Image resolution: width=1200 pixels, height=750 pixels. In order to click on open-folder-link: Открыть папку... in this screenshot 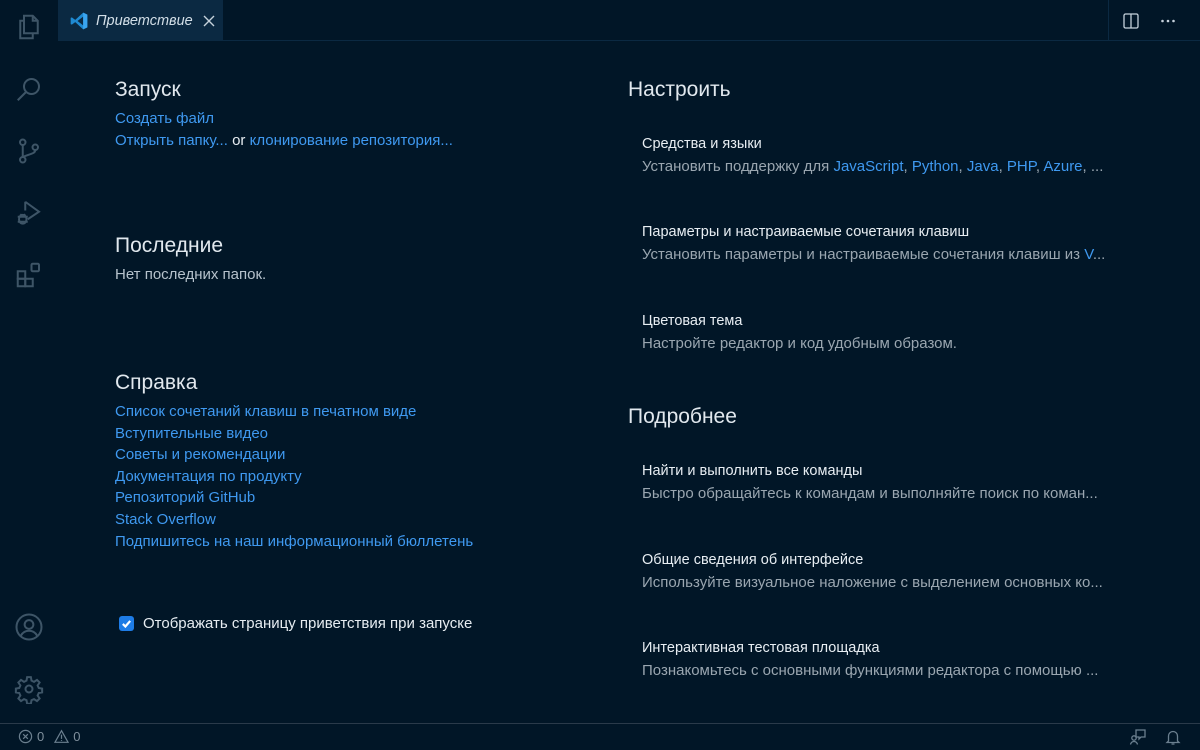, I will do `click(171, 140)`.